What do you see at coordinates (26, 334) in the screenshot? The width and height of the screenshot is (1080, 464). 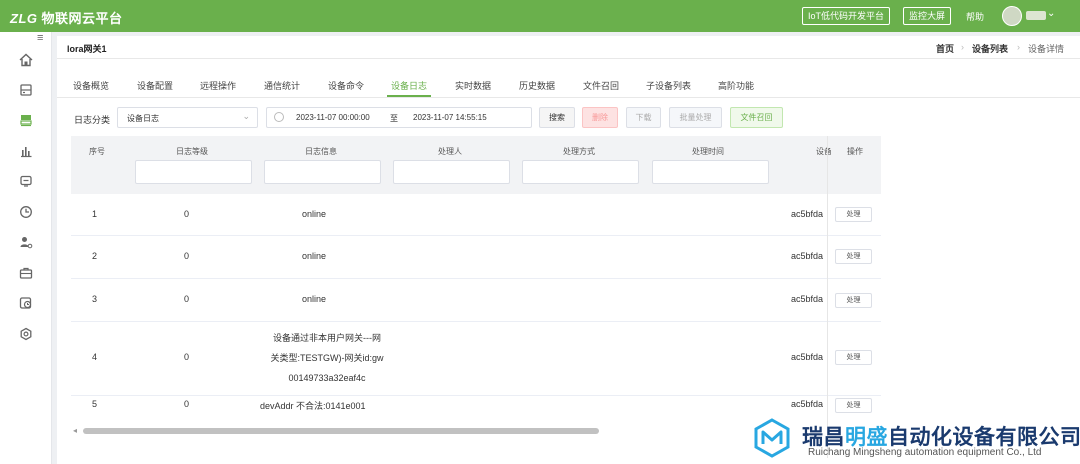 I see `gear-icon` at bounding box center [26, 334].